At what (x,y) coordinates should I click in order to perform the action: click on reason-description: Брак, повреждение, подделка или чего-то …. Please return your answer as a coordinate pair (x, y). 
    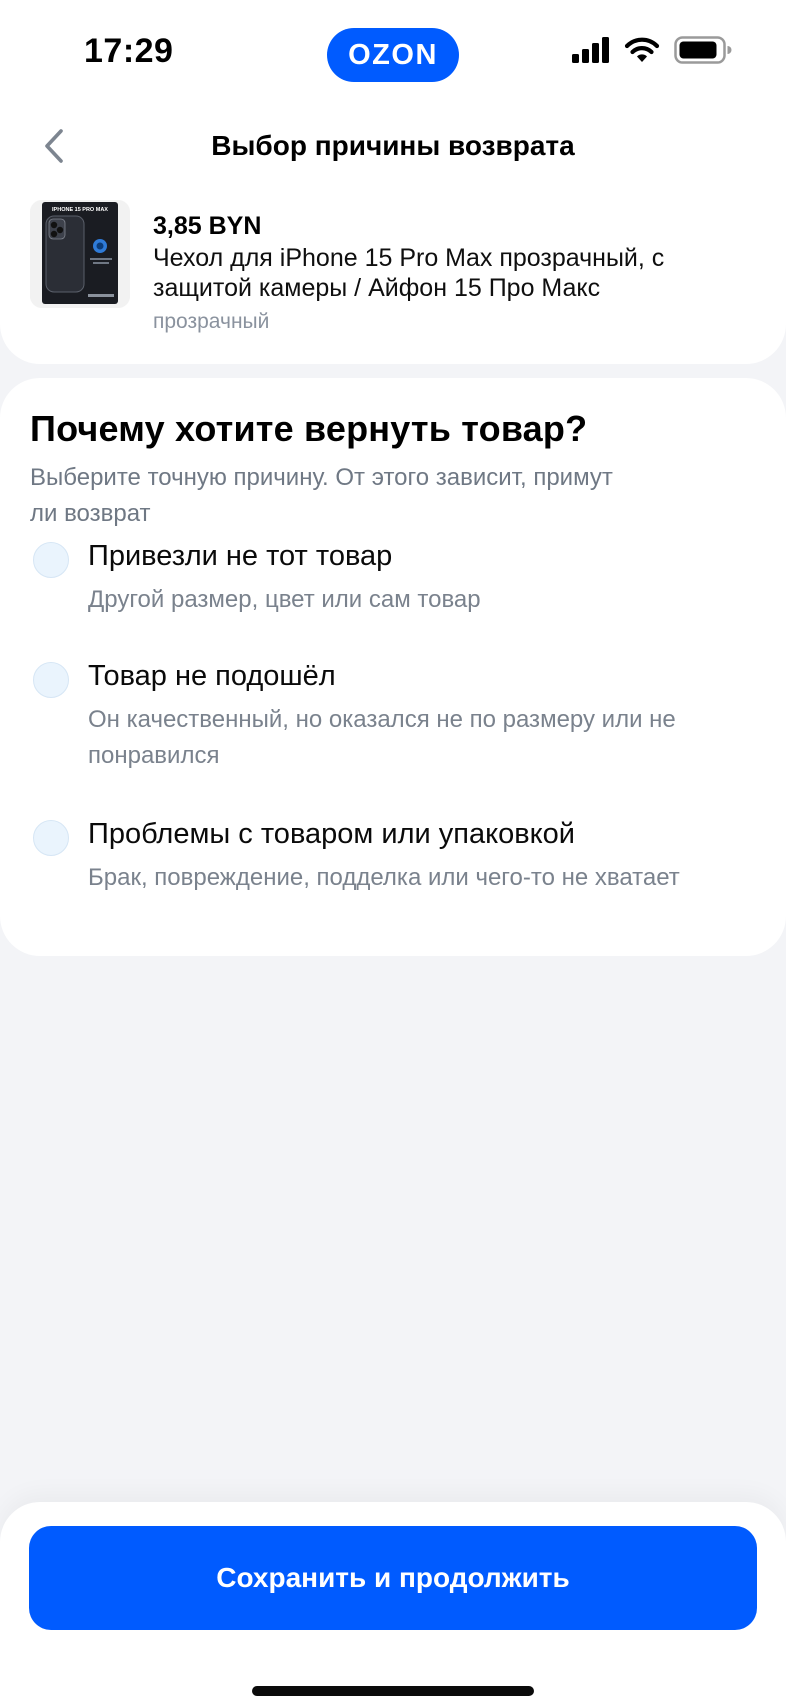
    Looking at the image, I should click on (384, 877).